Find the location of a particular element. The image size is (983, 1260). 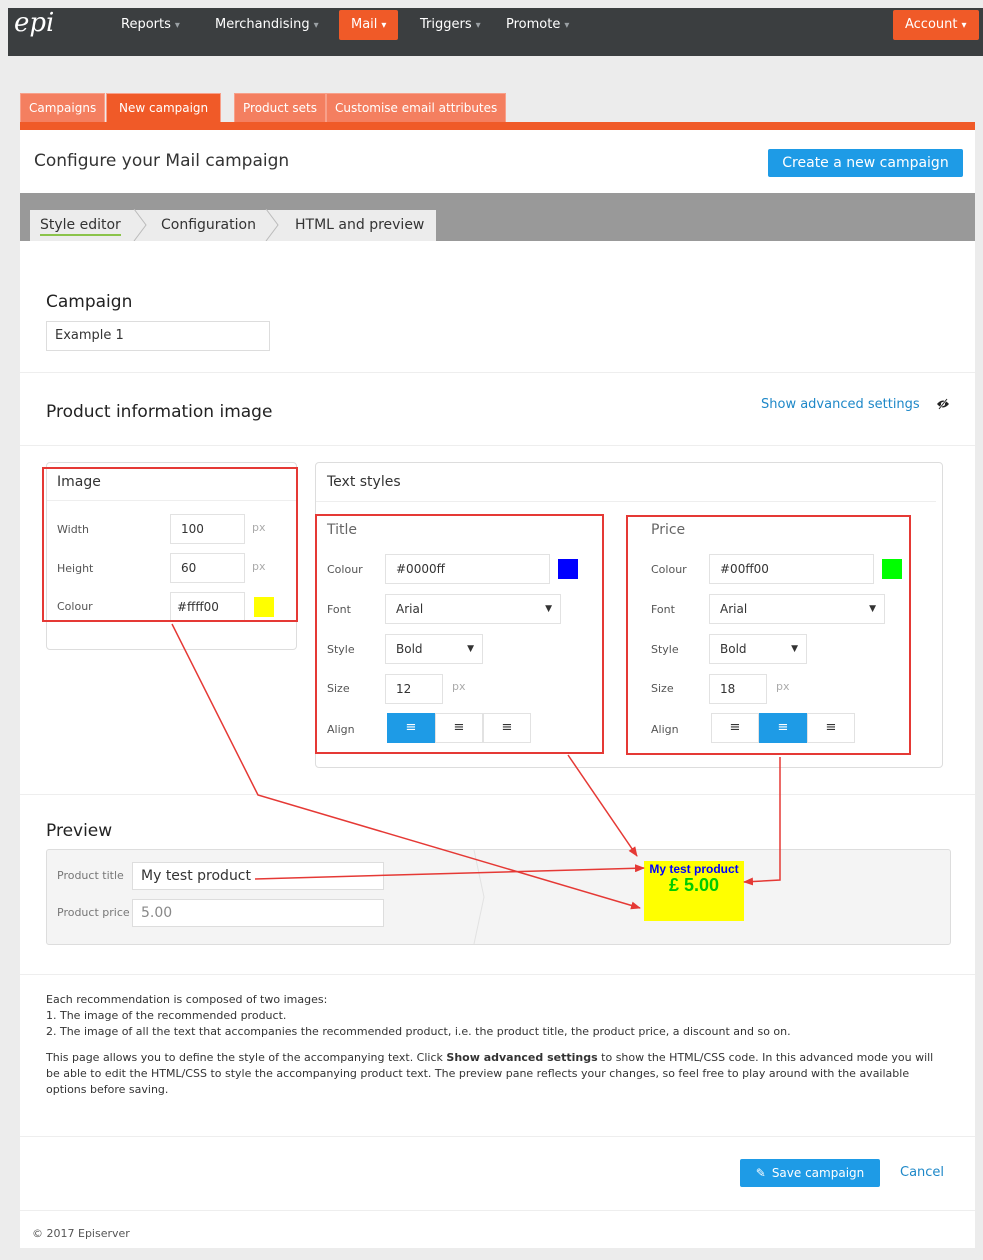

step-configuration: Configuration is located at coordinates (208, 225).